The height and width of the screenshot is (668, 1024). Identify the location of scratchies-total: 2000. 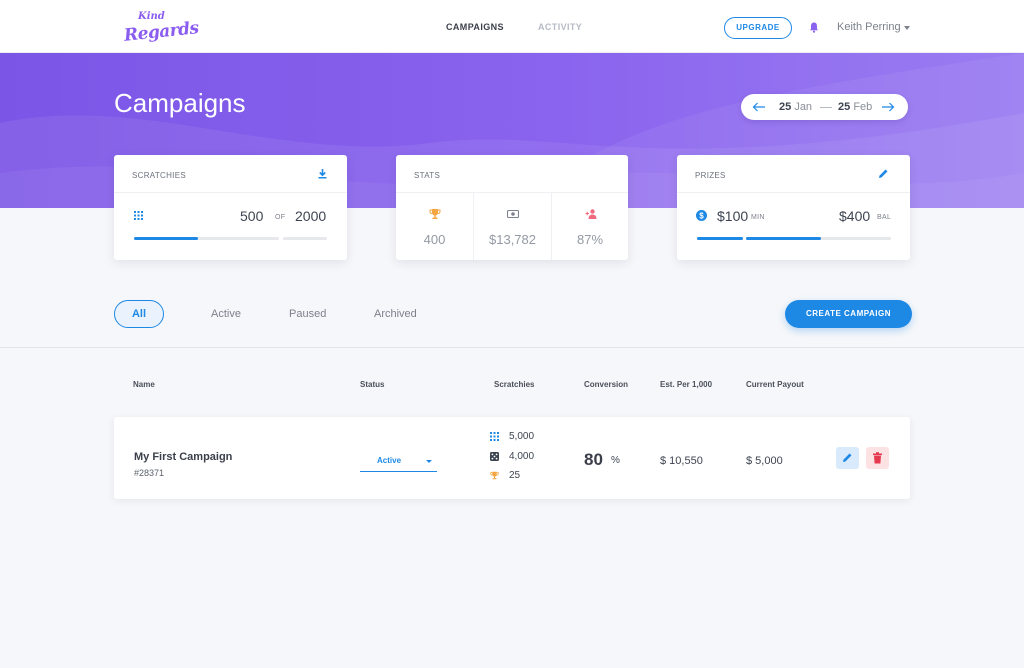
(311, 216).